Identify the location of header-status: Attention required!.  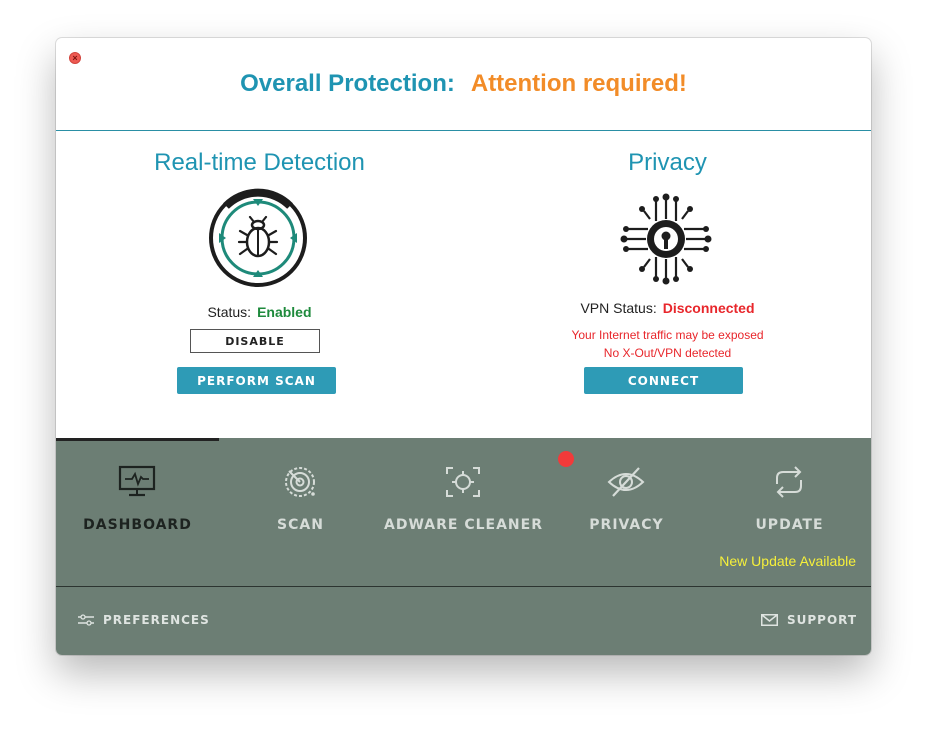
(578, 83).